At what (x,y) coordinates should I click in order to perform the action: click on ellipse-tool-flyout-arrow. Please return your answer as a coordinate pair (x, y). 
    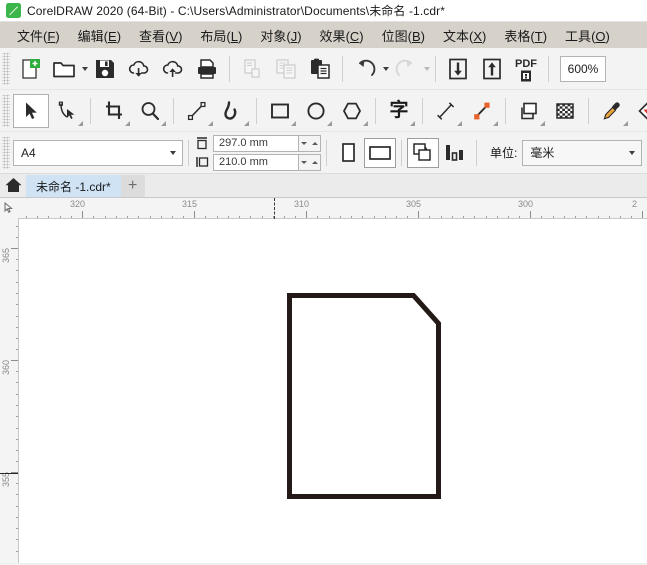
    Looking at the image, I should click on (329, 123).